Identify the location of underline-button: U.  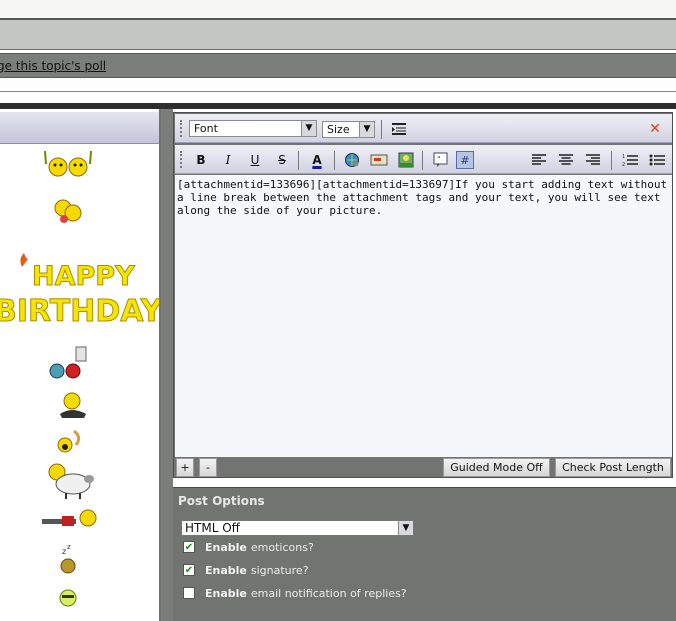
(255, 160).